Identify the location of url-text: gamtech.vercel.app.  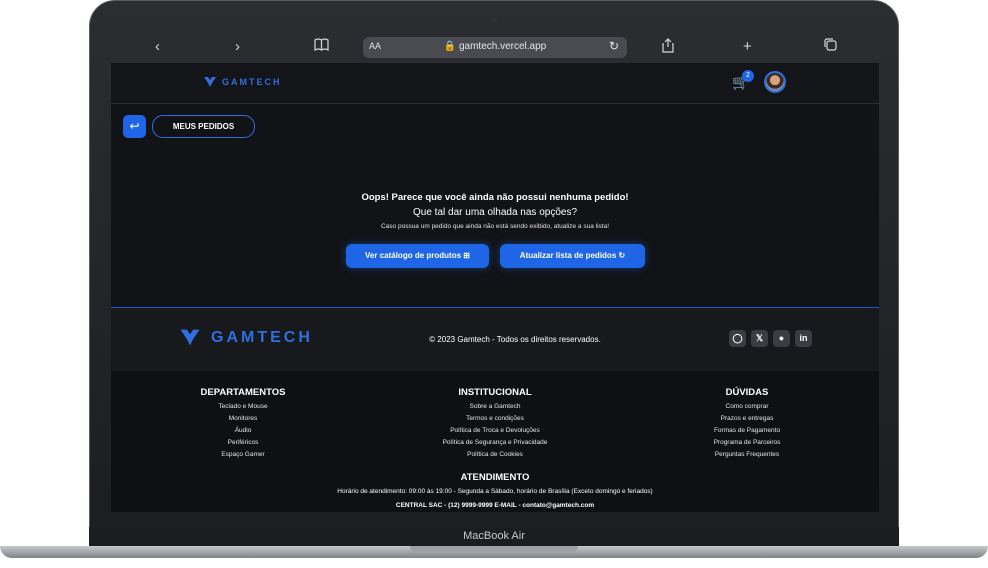
(502, 46).